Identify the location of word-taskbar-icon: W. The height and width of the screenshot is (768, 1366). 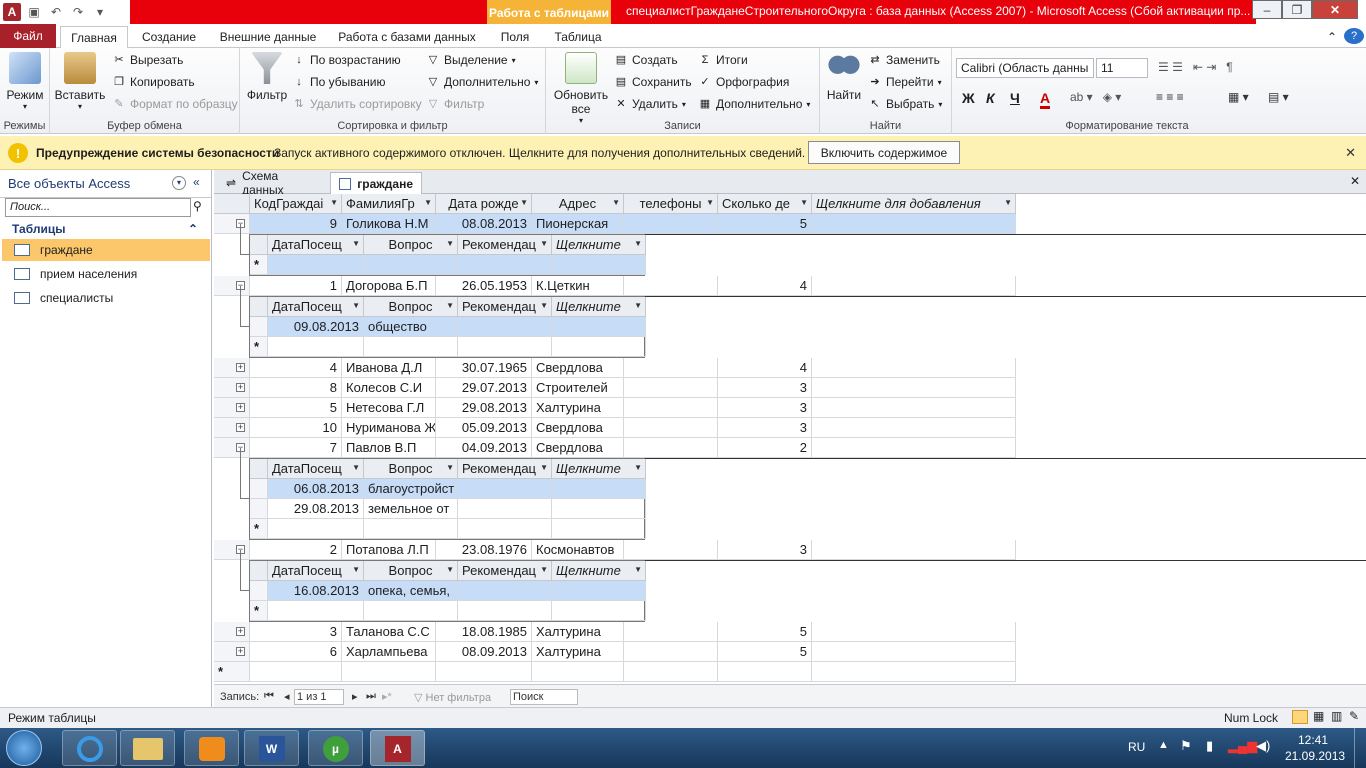
(271, 748).